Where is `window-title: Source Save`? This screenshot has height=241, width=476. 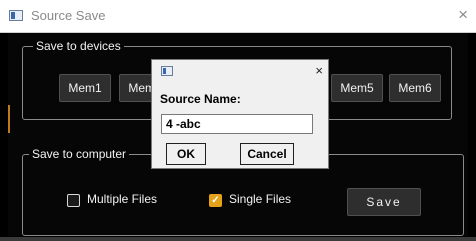
window-title: Source Save is located at coordinates (68, 15).